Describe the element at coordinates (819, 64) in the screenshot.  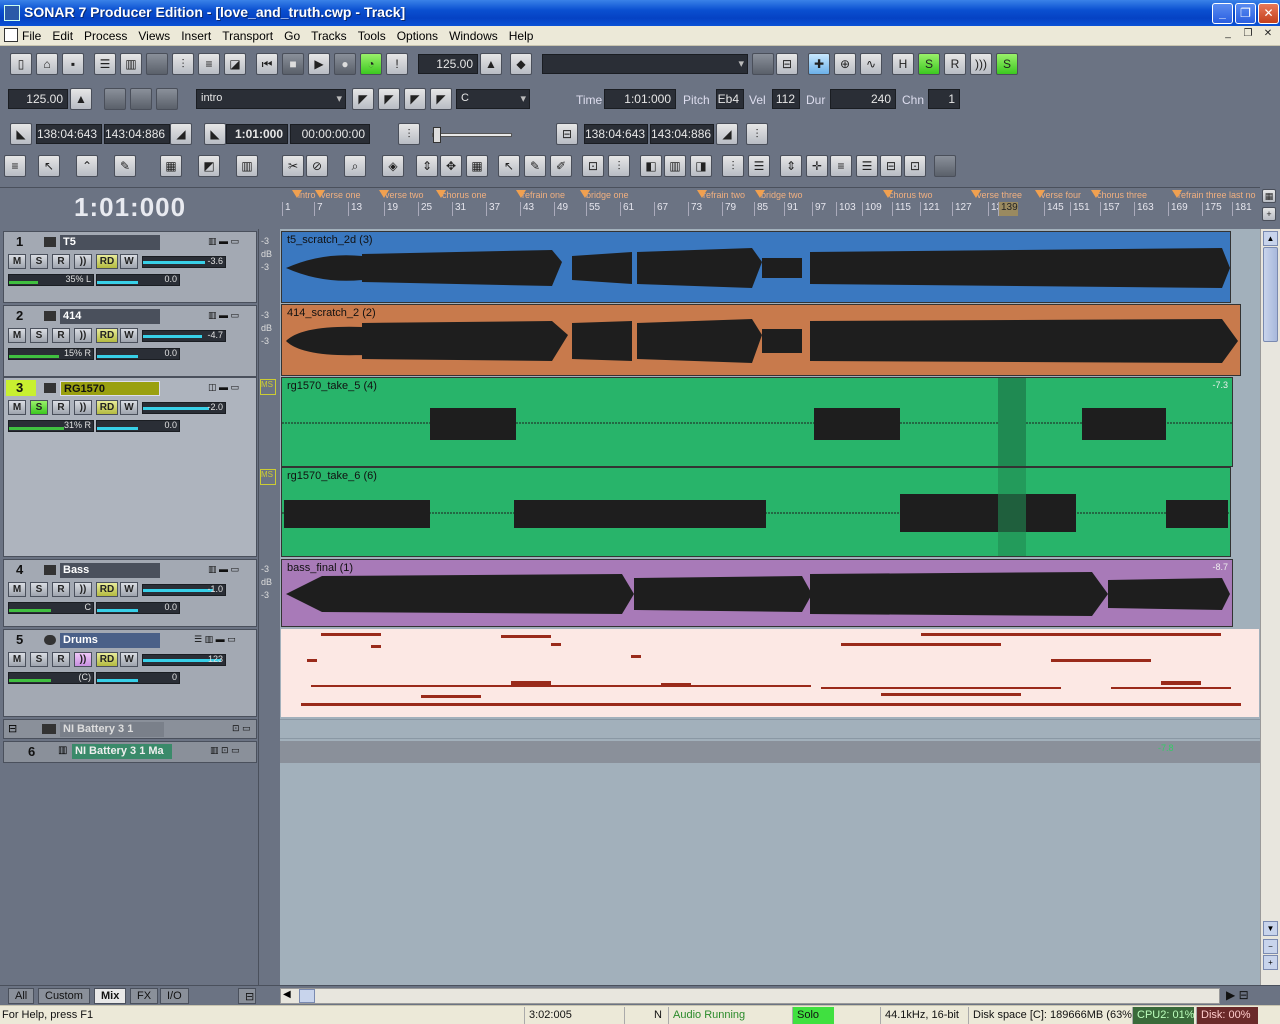
I see `auto-punch-icon: ✚` at that location.